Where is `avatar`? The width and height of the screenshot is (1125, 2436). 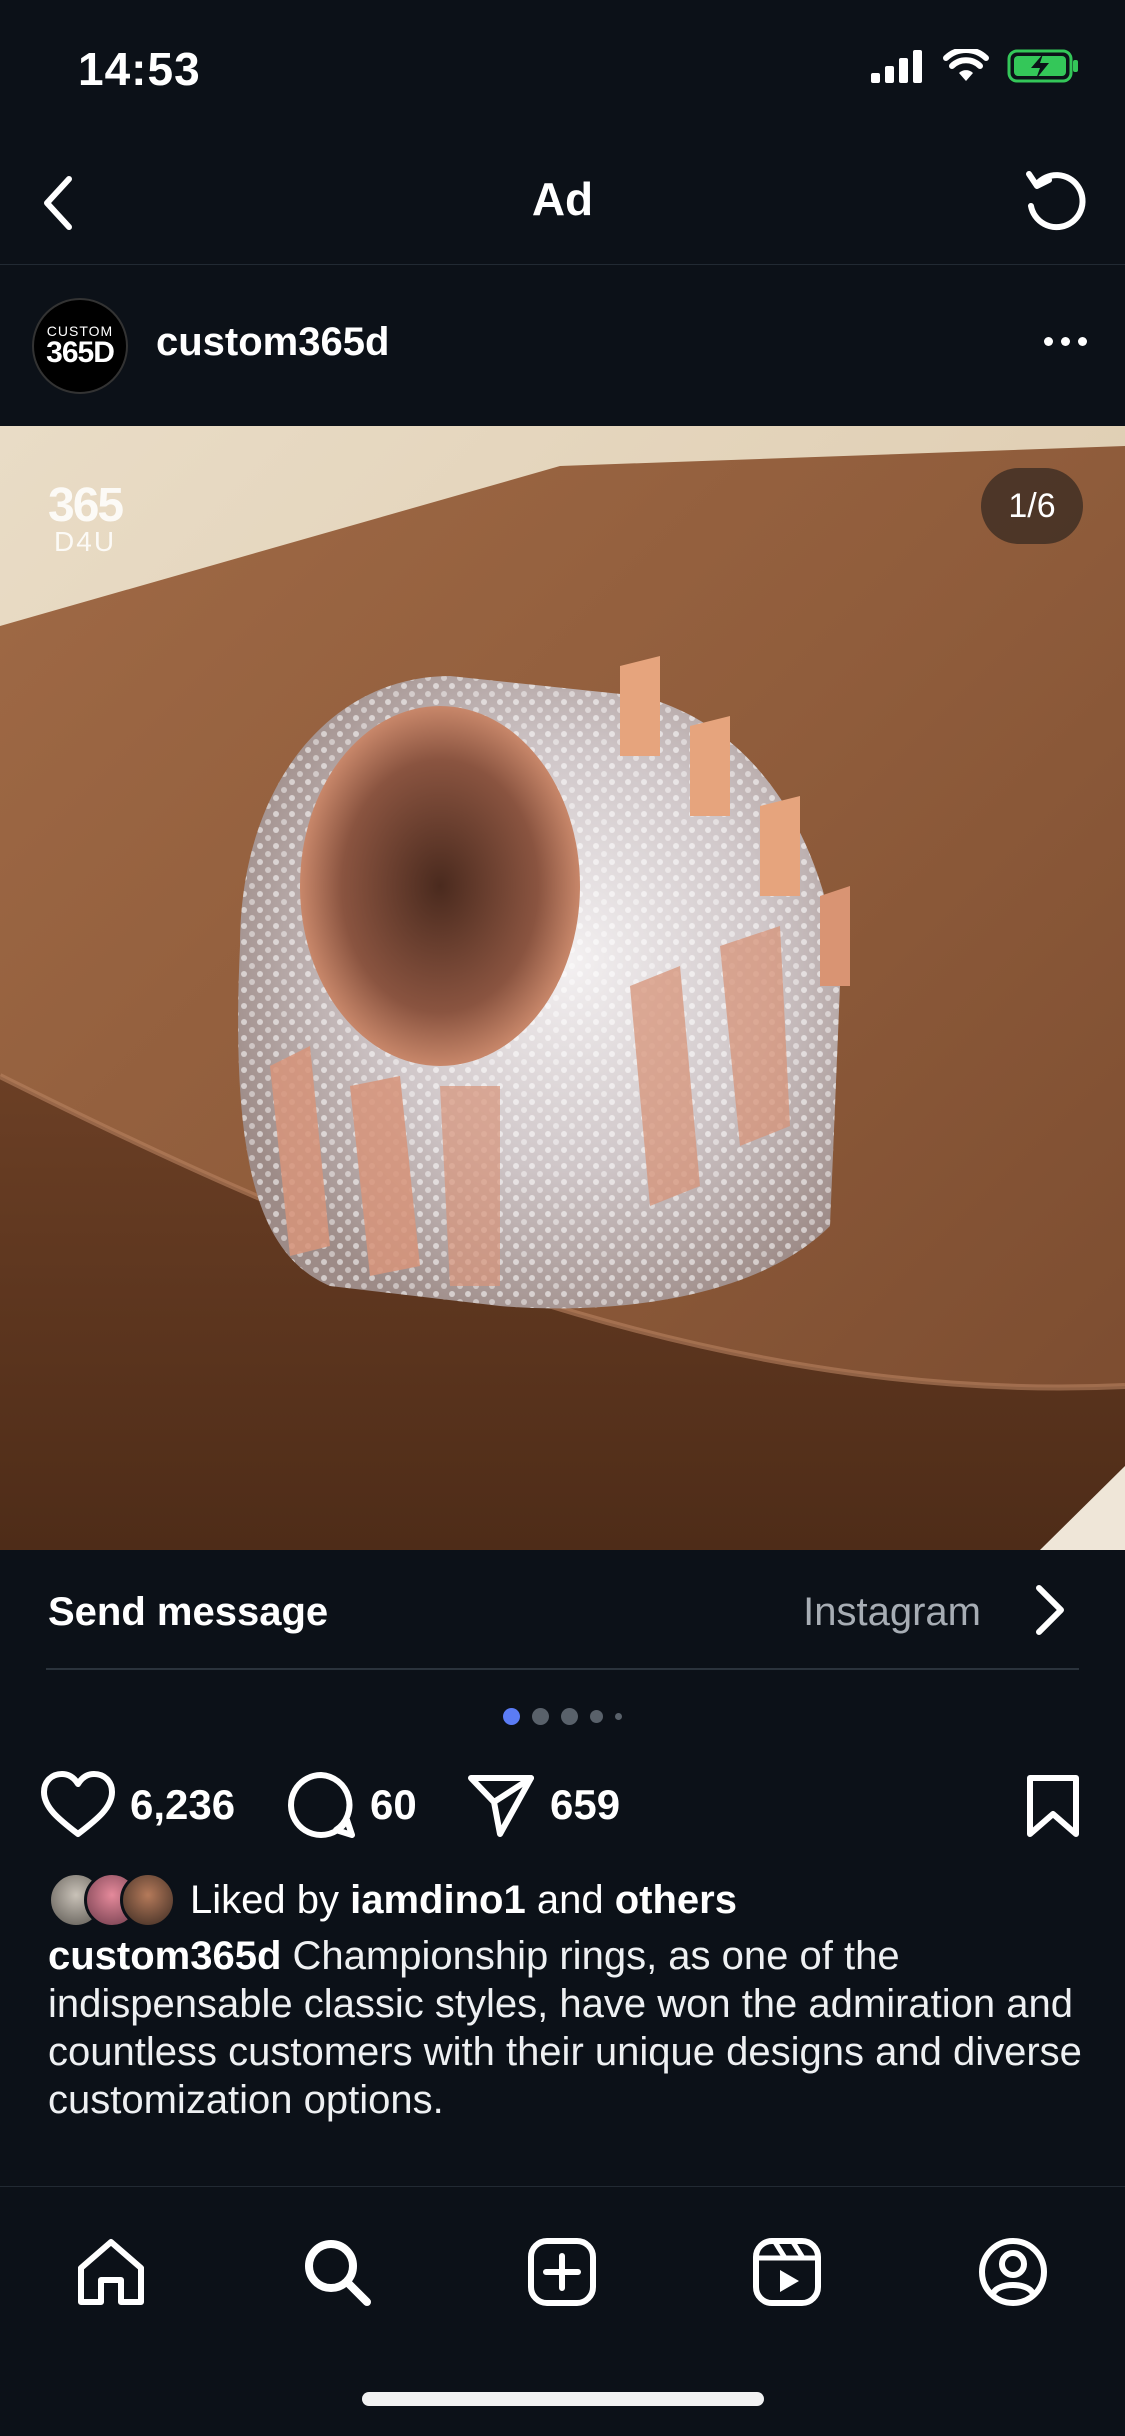 avatar is located at coordinates (148, 1900).